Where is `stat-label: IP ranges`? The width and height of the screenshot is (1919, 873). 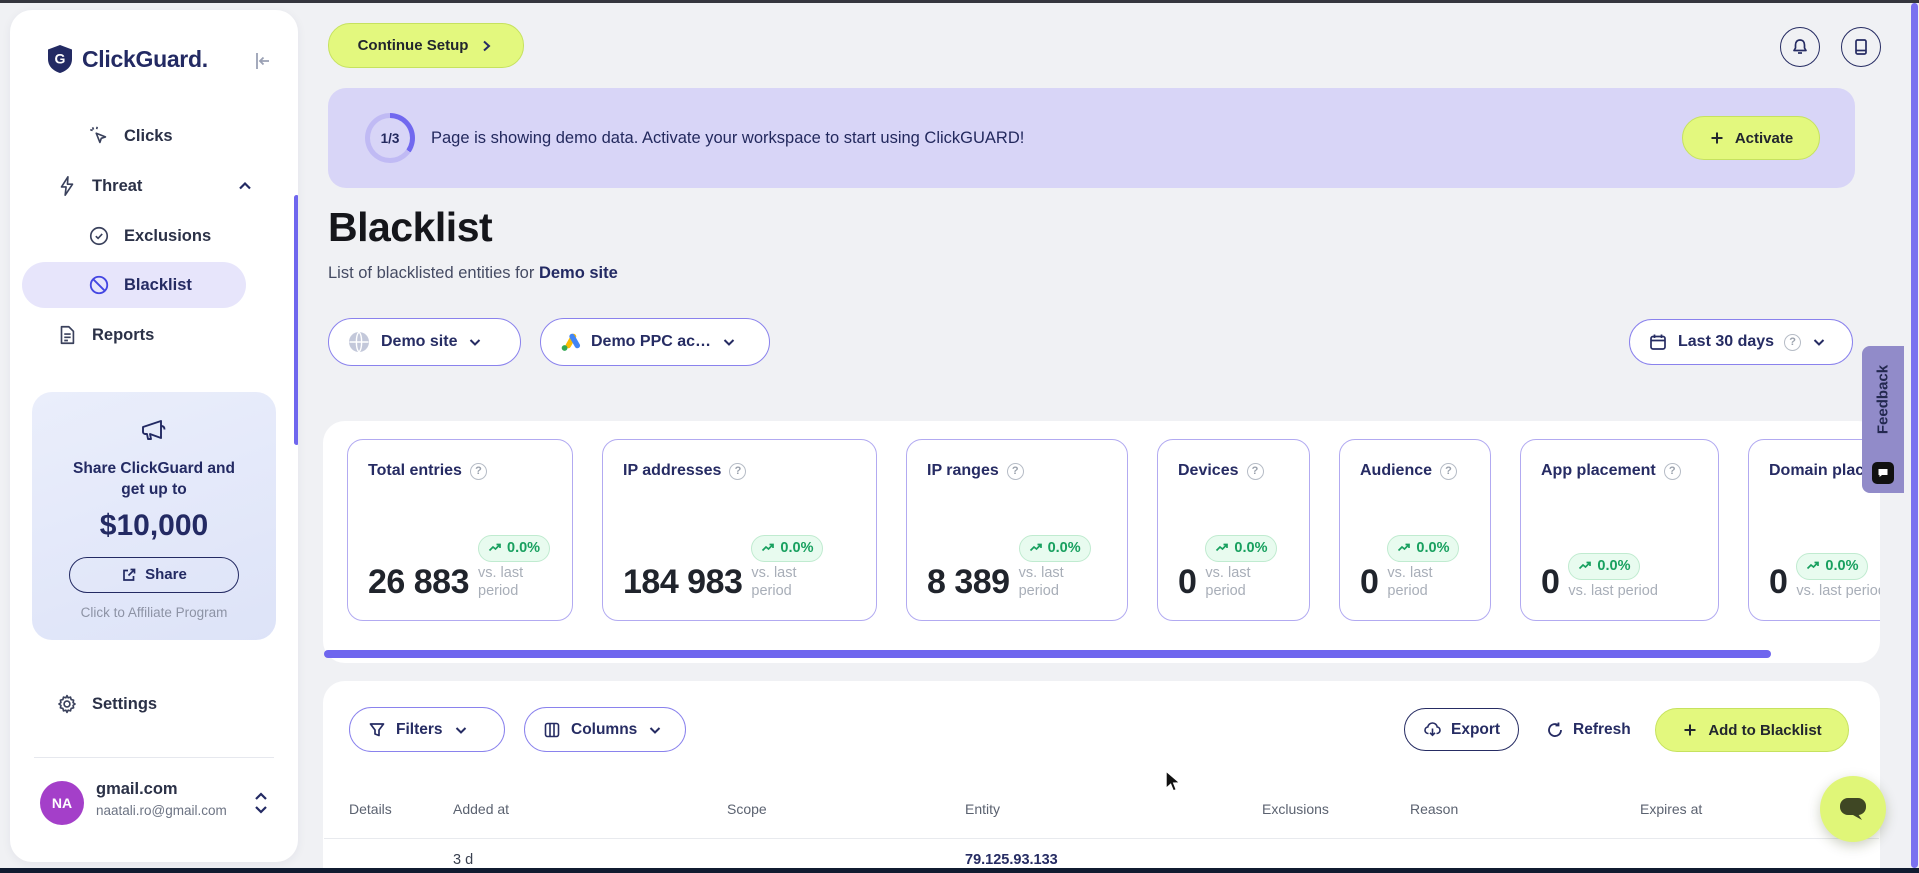 stat-label: IP ranges is located at coordinates (963, 470).